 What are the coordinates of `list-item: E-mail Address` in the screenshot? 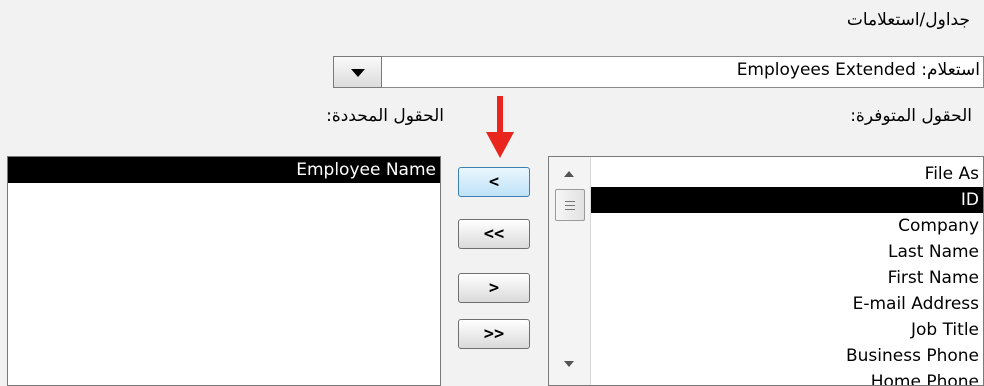 It's located at (787, 304).